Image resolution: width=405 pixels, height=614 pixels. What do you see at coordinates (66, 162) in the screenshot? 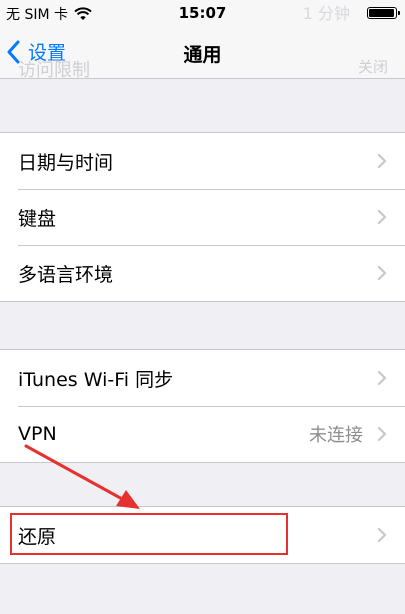
I see `row-label: 日期与时间` at bounding box center [66, 162].